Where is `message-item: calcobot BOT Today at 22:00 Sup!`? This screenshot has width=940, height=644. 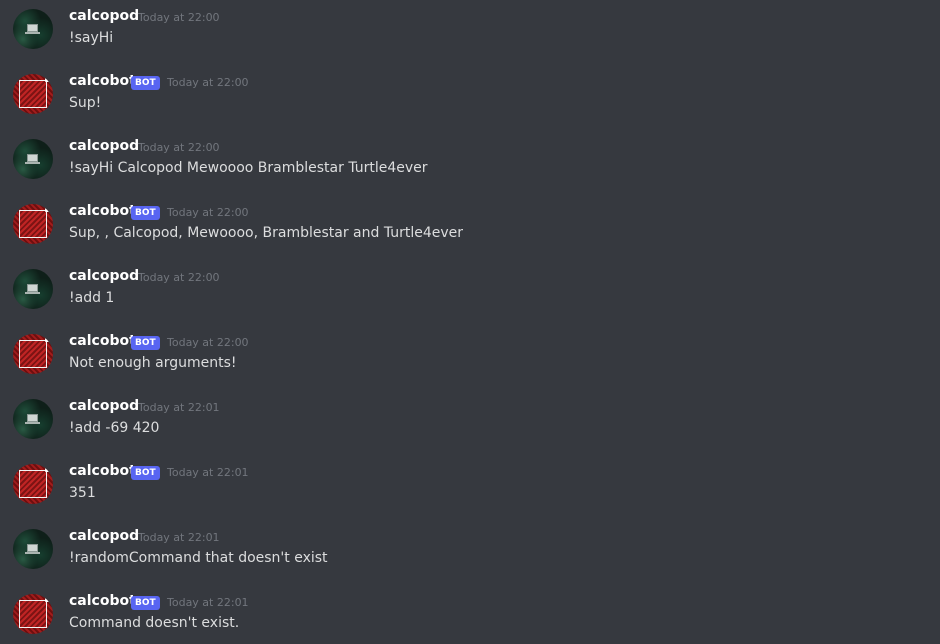 message-item: calcobot BOT Today at 22:00 Sup! is located at coordinates (470, 95).